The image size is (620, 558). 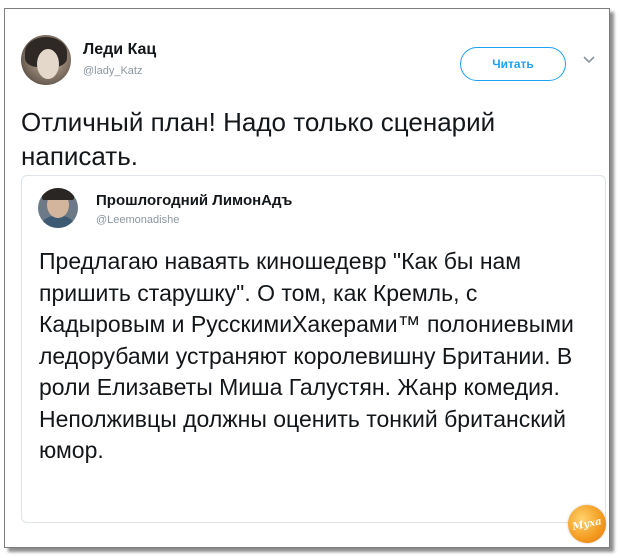 What do you see at coordinates (589, 60) in the screenshot?
I see `chevron-down-icon` at bounding box center [589, 60].